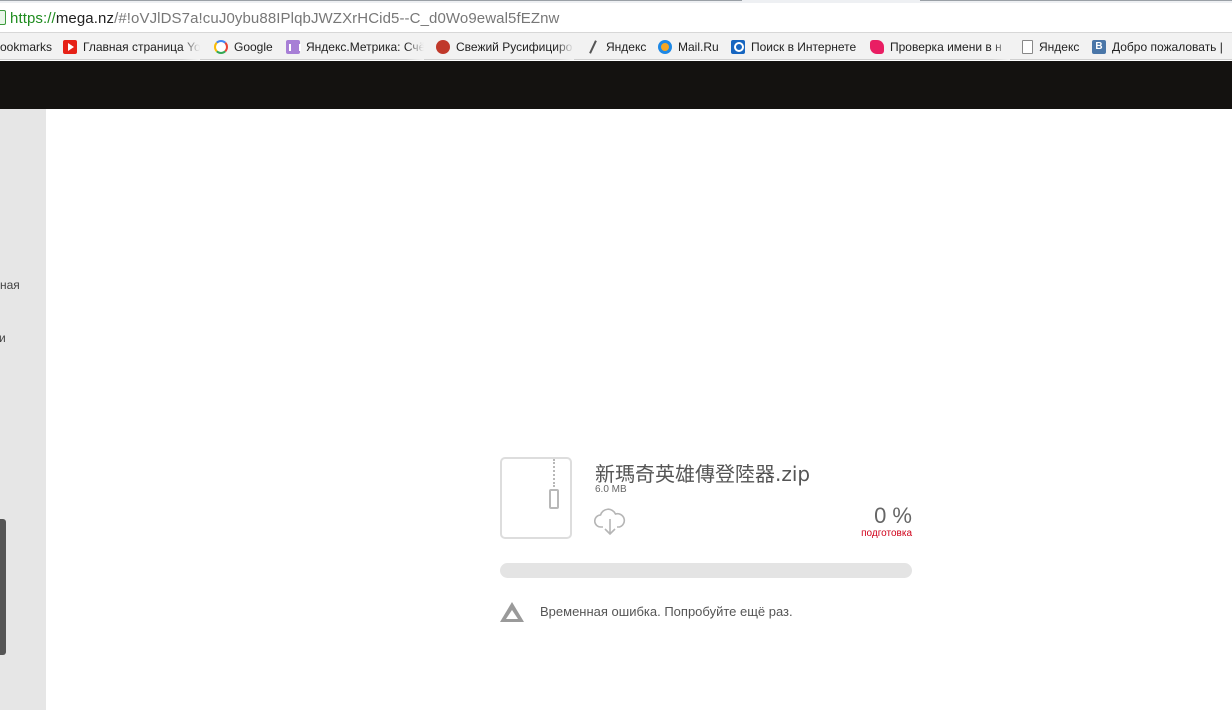 This screenshot has height=710, width=1232. Describe the element at coordinates (221, 46) in the screenshot. I see `google-icon` at that location.